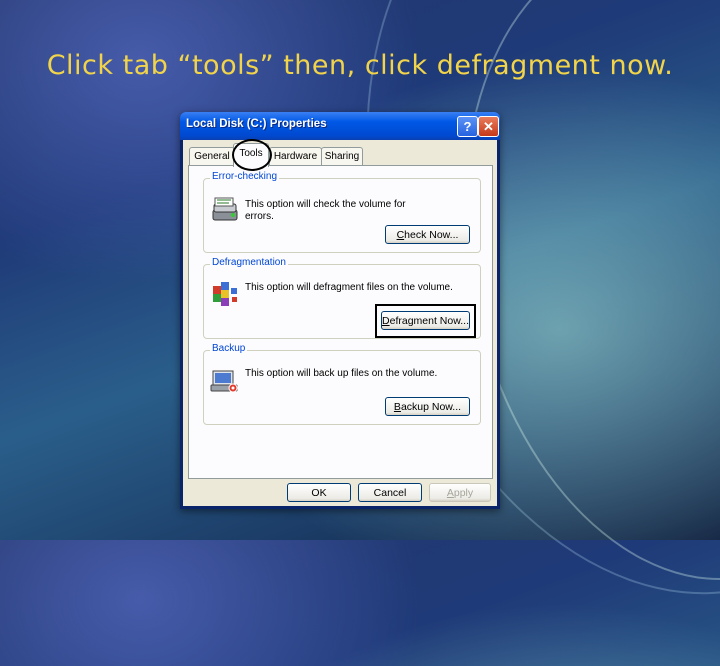 Image resolution: width=720 pixels, height=666 pixels. Describe the element at coordinates (245, 176) in the screenshot. I see `group-label: Error-checking` at that location.